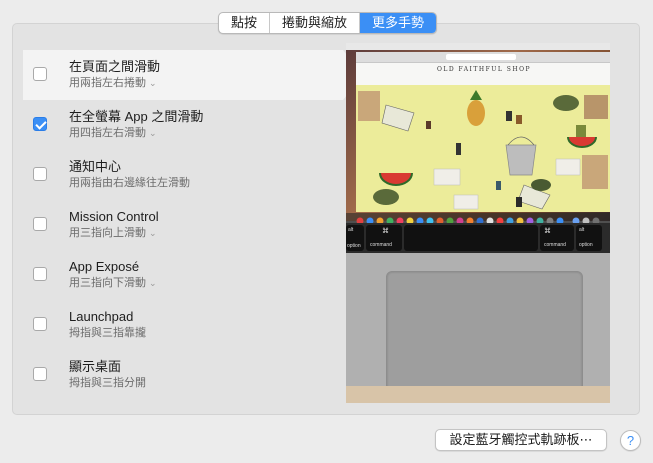 The image size is (653, 463). What do you see at coordinates (478, 219) in the screenshot?
I see `dock` at bounding box center [478, 219].